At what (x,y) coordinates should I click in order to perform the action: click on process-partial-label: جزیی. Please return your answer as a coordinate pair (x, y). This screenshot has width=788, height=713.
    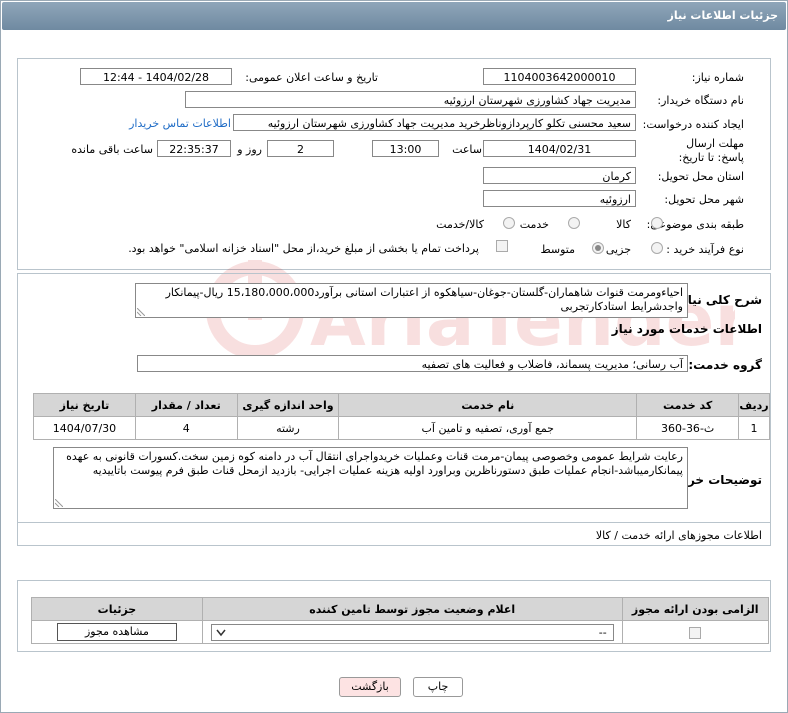
    Looking at the image, I should click on (618, 249).